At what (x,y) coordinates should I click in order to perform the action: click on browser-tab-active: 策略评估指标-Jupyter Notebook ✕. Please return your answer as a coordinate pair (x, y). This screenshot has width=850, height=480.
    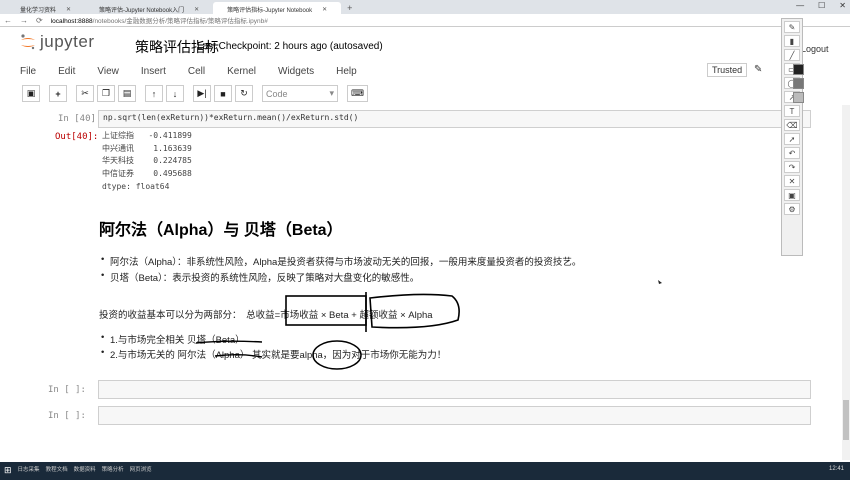
    Looking at the image, I should click on (277, 8).